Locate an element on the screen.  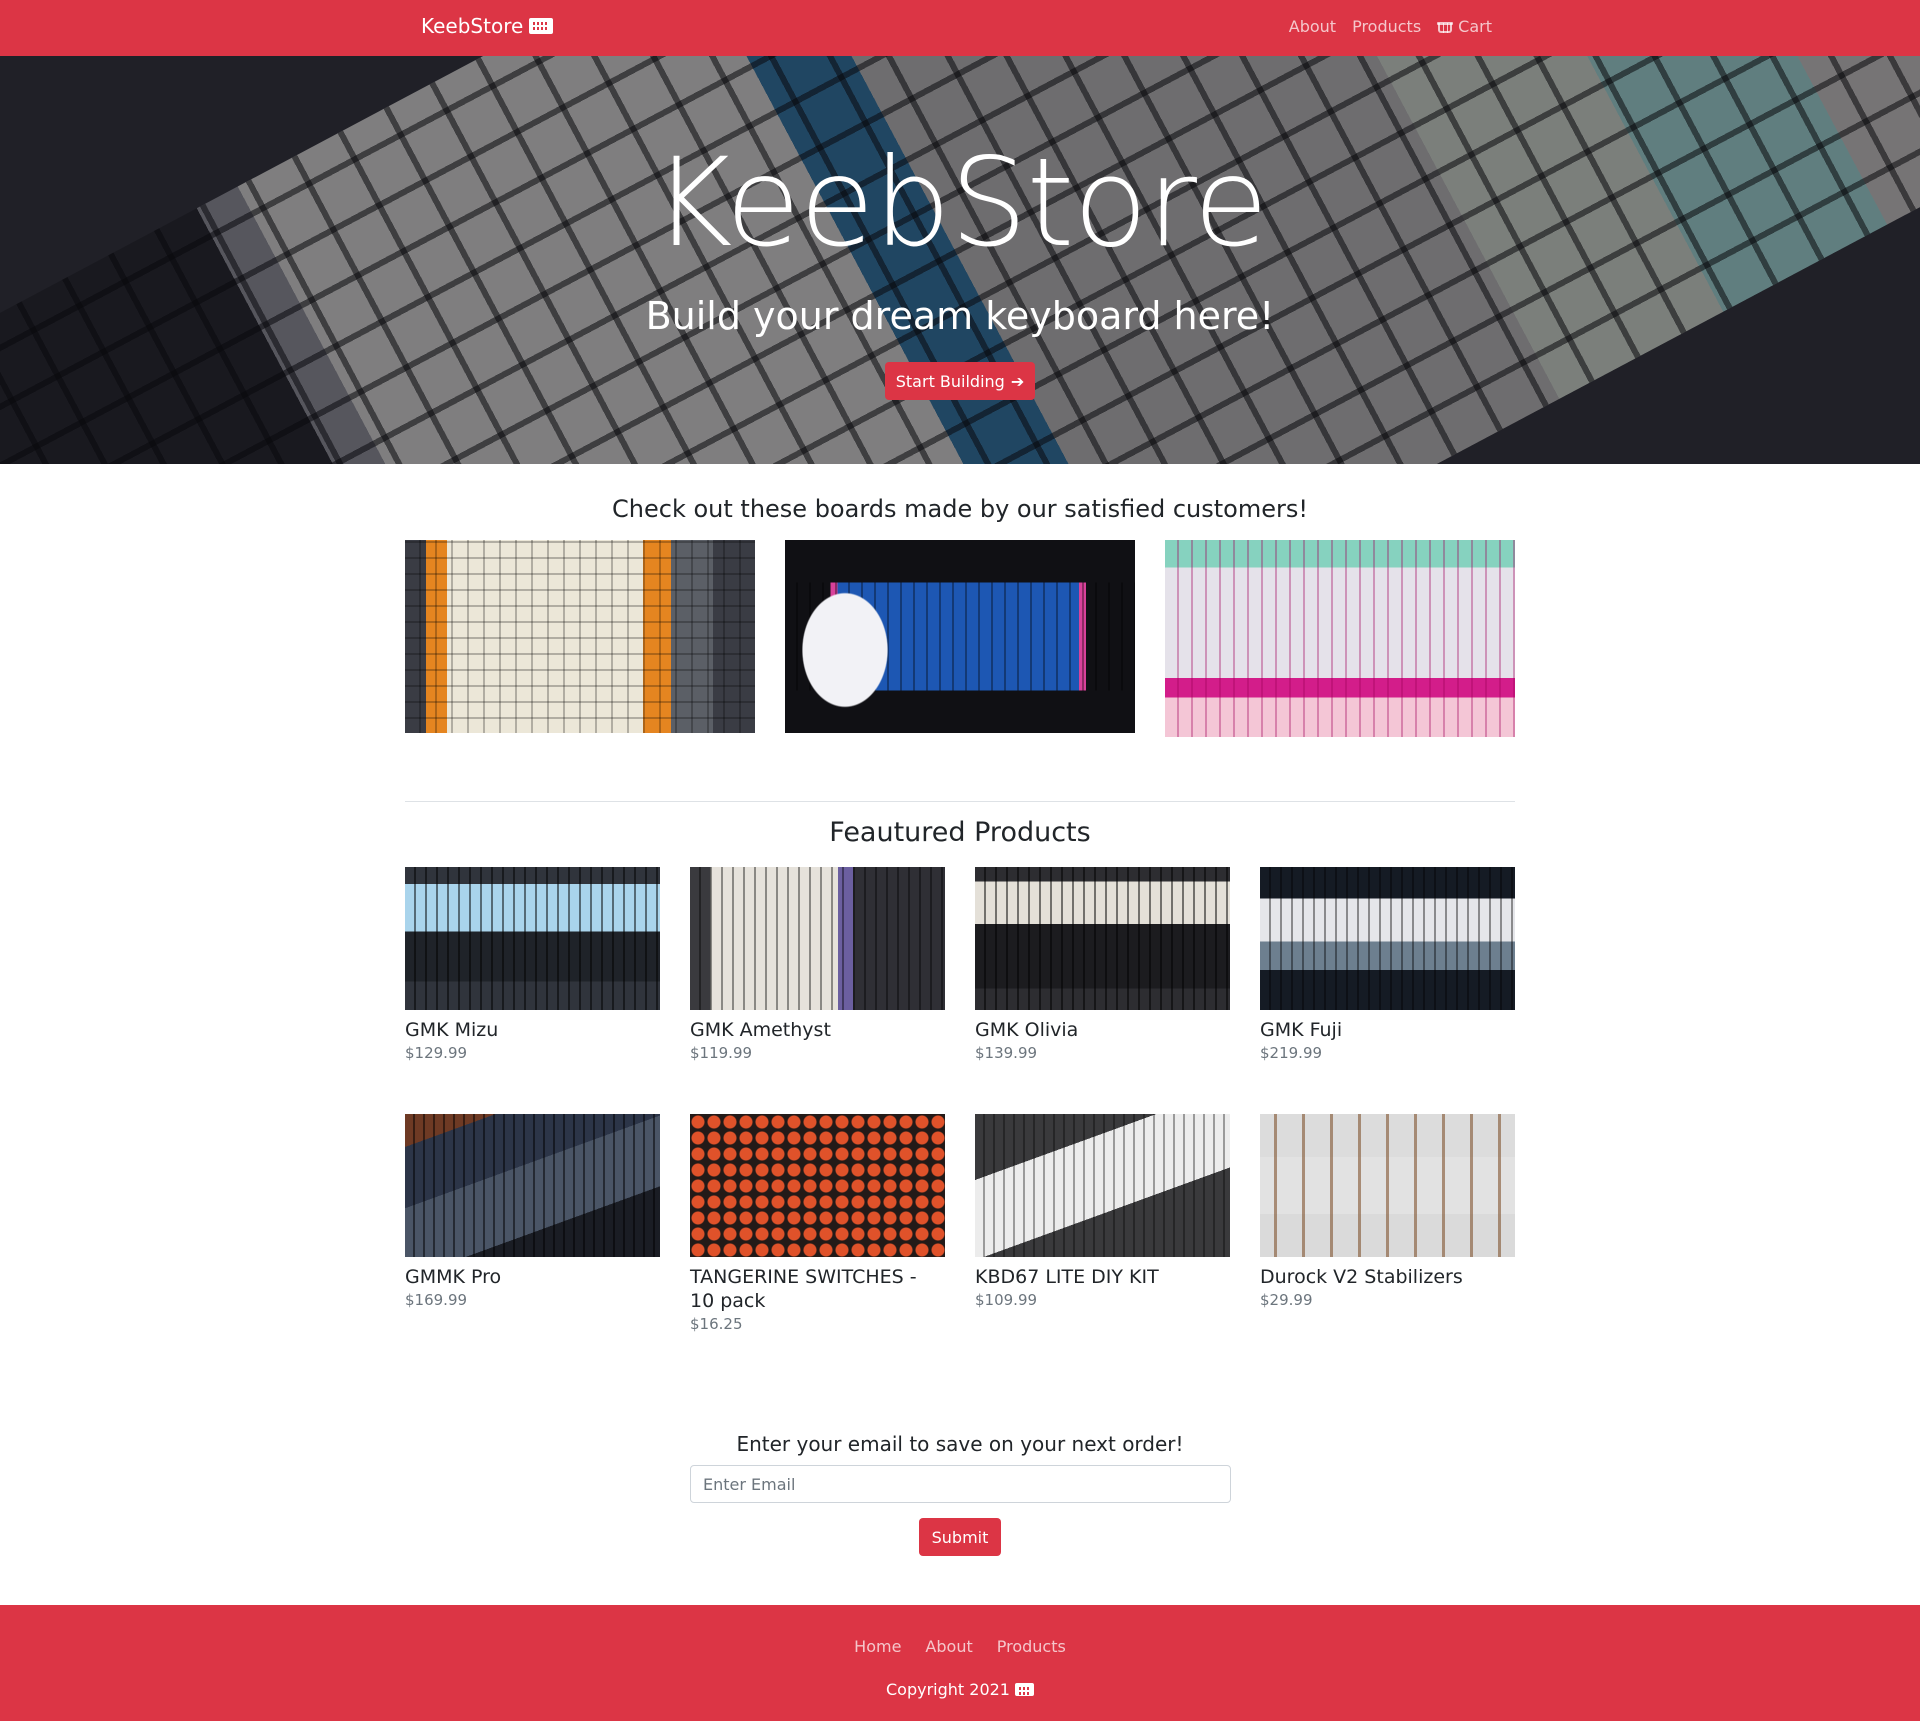
section-divider is located at coordinates (960, 801).